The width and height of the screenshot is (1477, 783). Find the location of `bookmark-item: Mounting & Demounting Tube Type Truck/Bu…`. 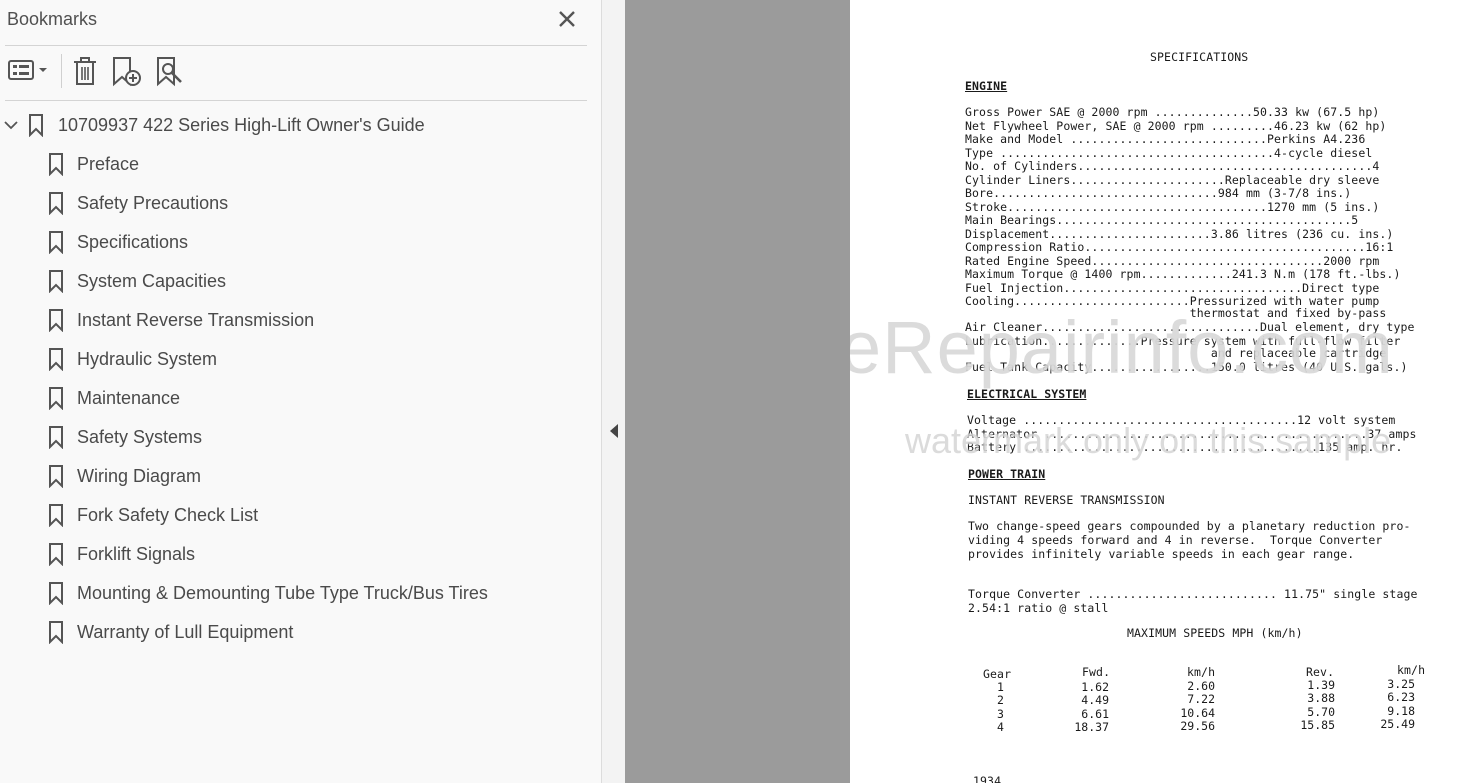

bookmark-item: Mounting & Demounting Tube Type Truck/Bu… is located at coordinates (300, 593).